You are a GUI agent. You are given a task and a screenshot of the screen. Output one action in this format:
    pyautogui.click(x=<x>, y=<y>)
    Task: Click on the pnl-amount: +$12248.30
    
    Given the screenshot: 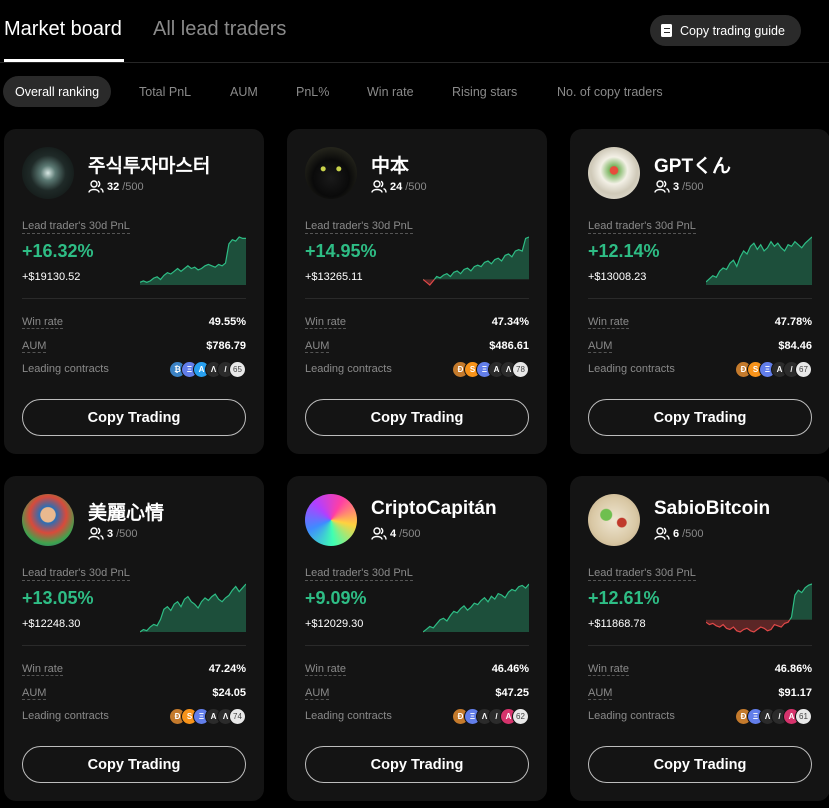 What is the action you would take?
    pyautogui.click(x=51, y=624)
    